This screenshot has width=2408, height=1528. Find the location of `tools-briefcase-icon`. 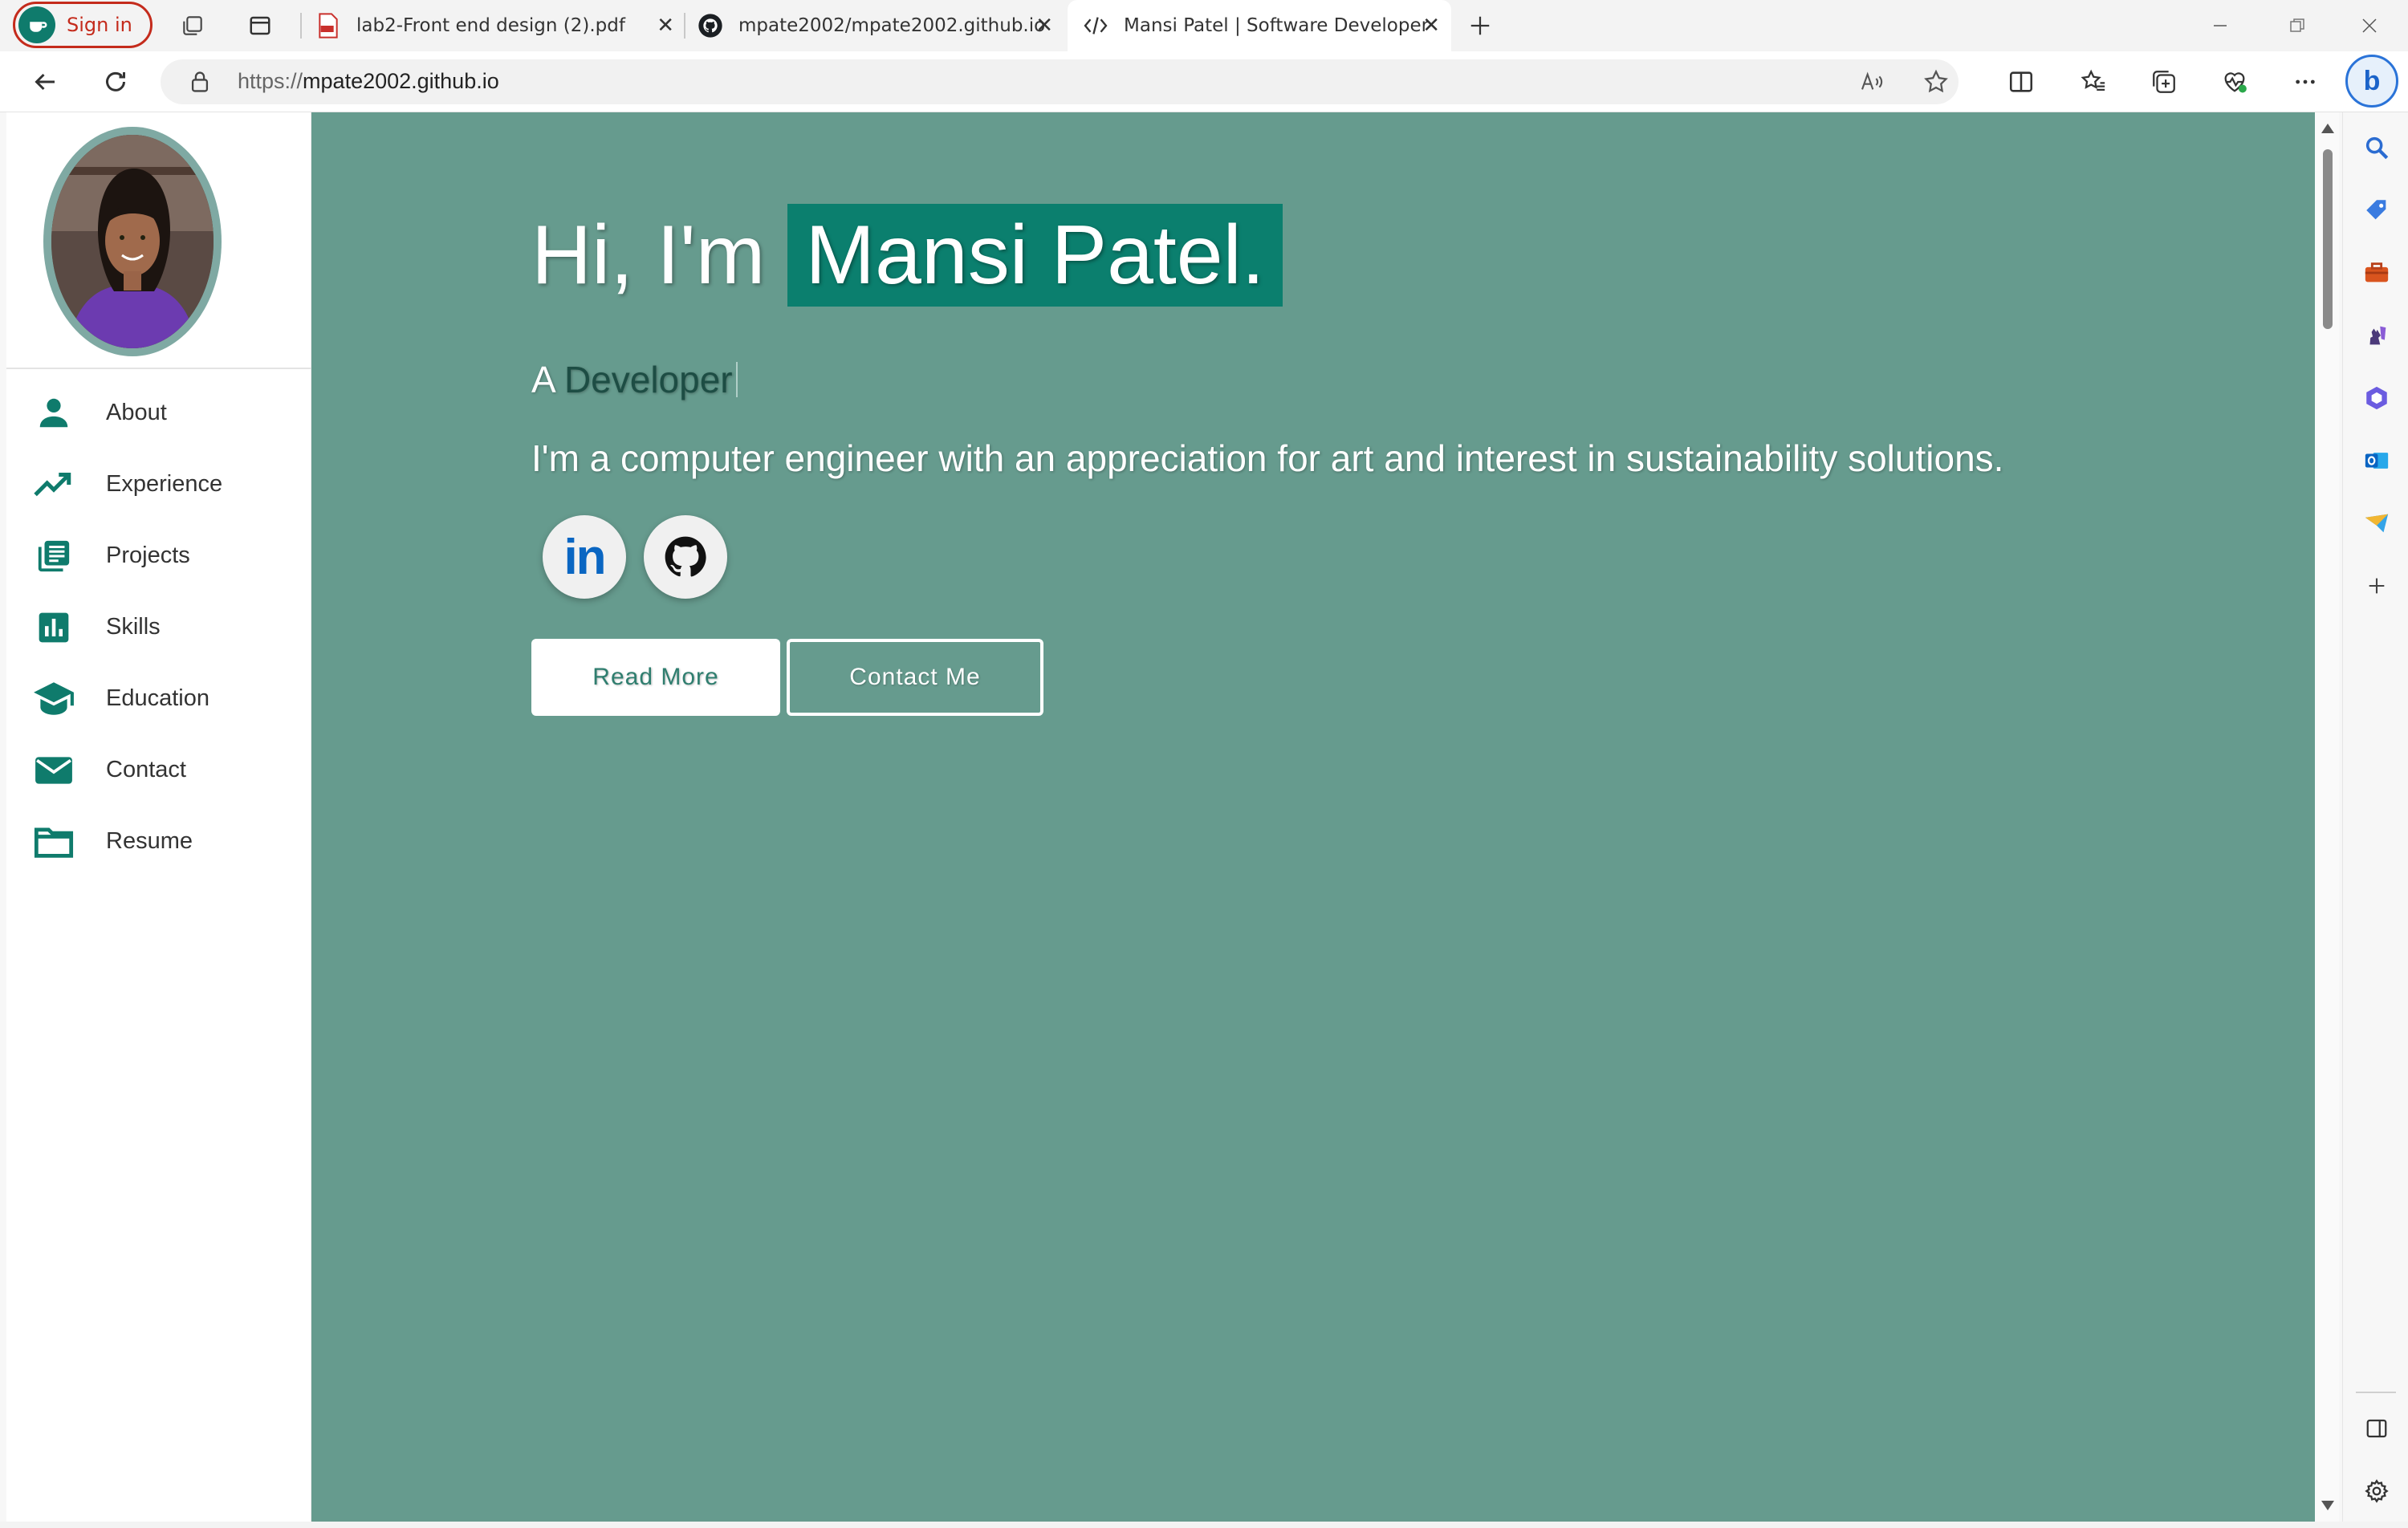

tools-briefcase-icon is located at coordinates (2377, 273).